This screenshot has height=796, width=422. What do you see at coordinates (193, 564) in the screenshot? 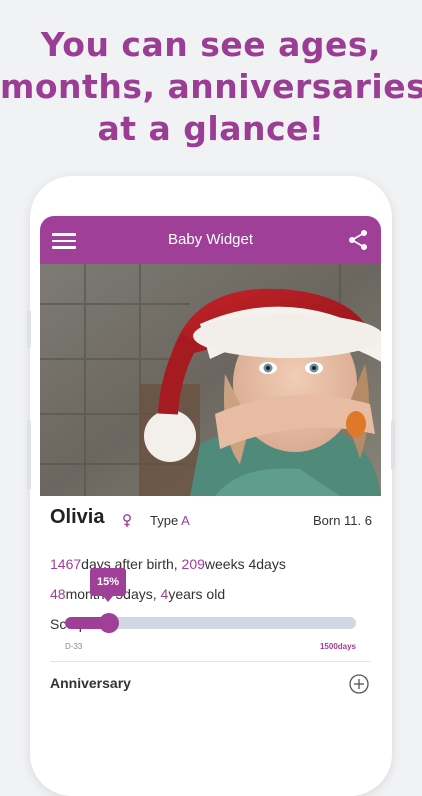
I see `weeks-count: 209` at bounding box center [193, 564].